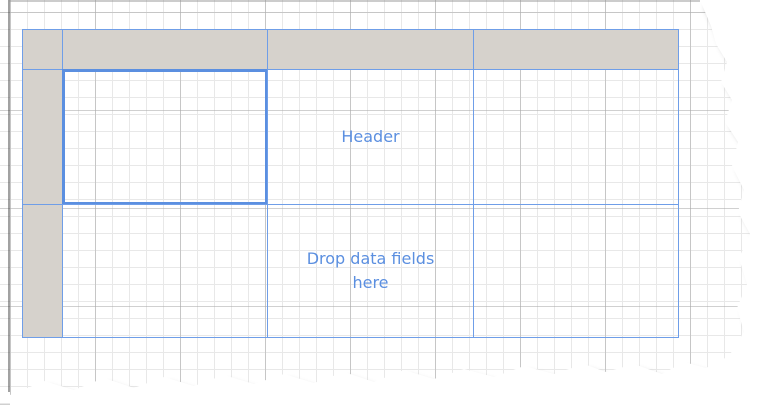  I want to click on column-header-cell: Header, so click(370, 137).